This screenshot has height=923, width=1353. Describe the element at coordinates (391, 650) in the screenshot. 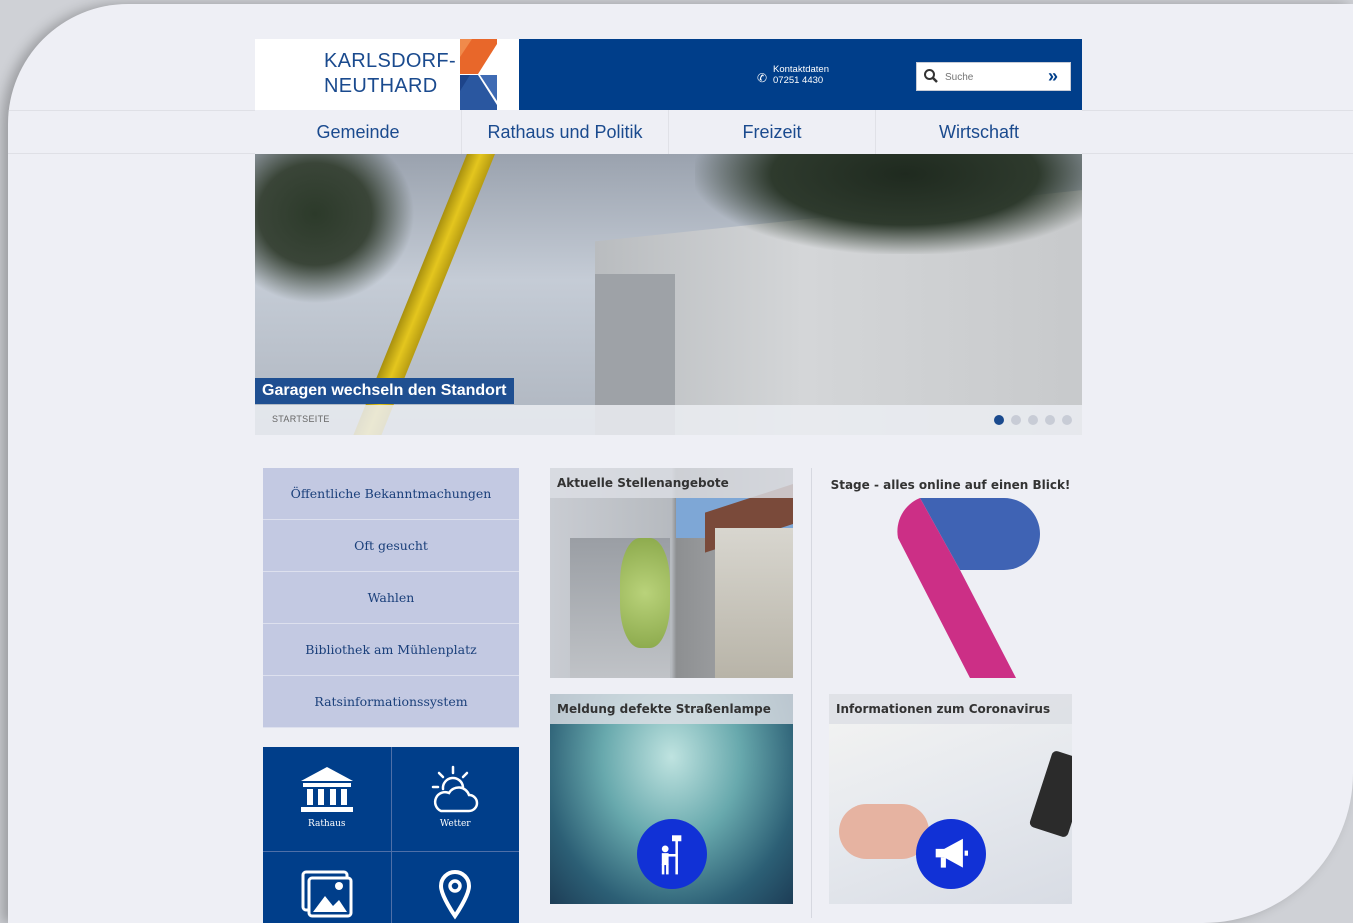

I see `menu-item-bibliothek: Bibliothek am Mühlenplatz` at that location.